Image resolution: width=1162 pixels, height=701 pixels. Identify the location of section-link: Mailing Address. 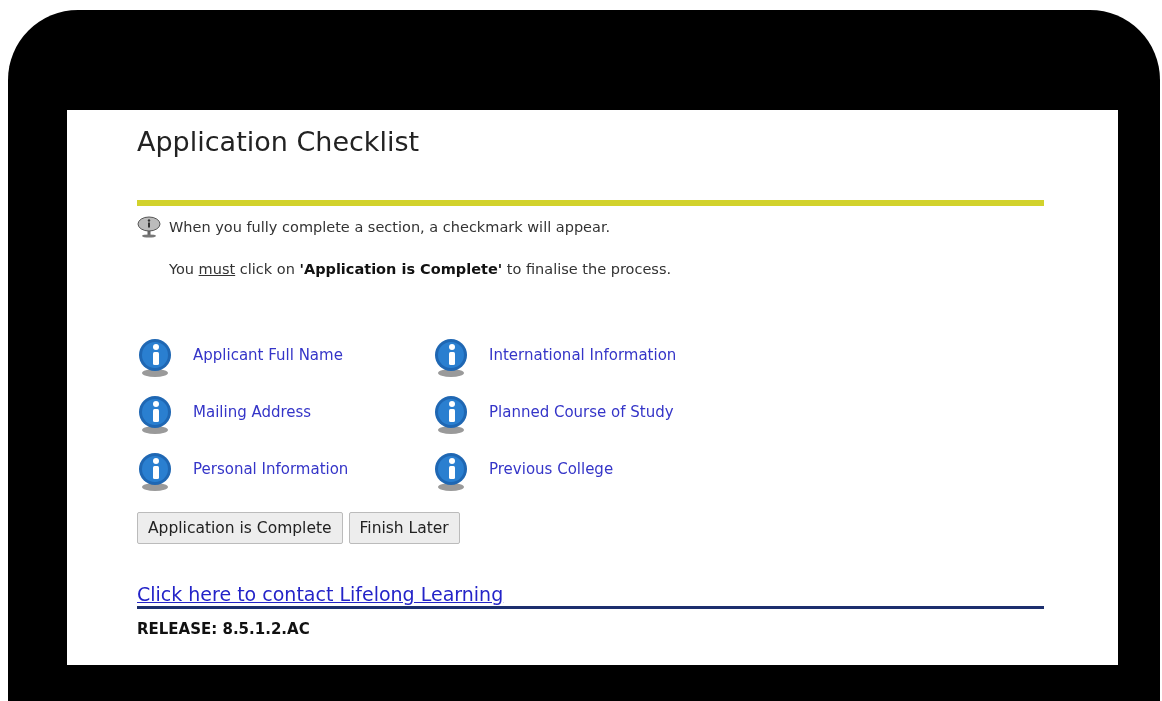
(252, 412).